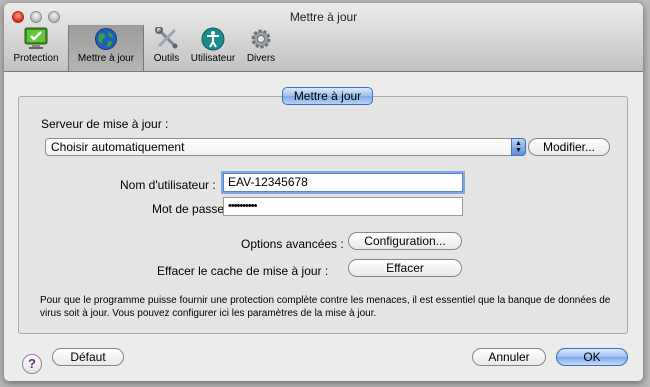 The image size is (650, 387). What do you see at coordinates (105, 124) in the screenshot?
I see `server-label: Serveur de mise à jour :` at bounding box center [105, 124].